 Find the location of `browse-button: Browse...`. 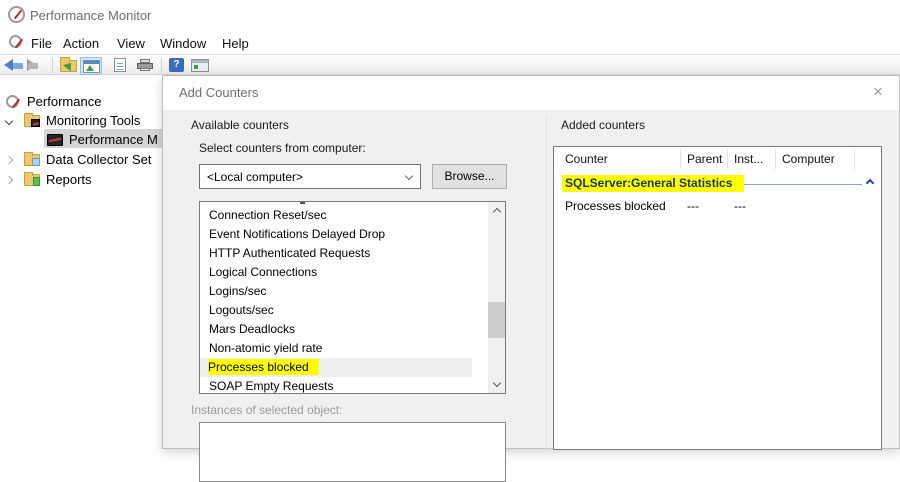

browse-button: Browse... is located at coordinates (469, 176).